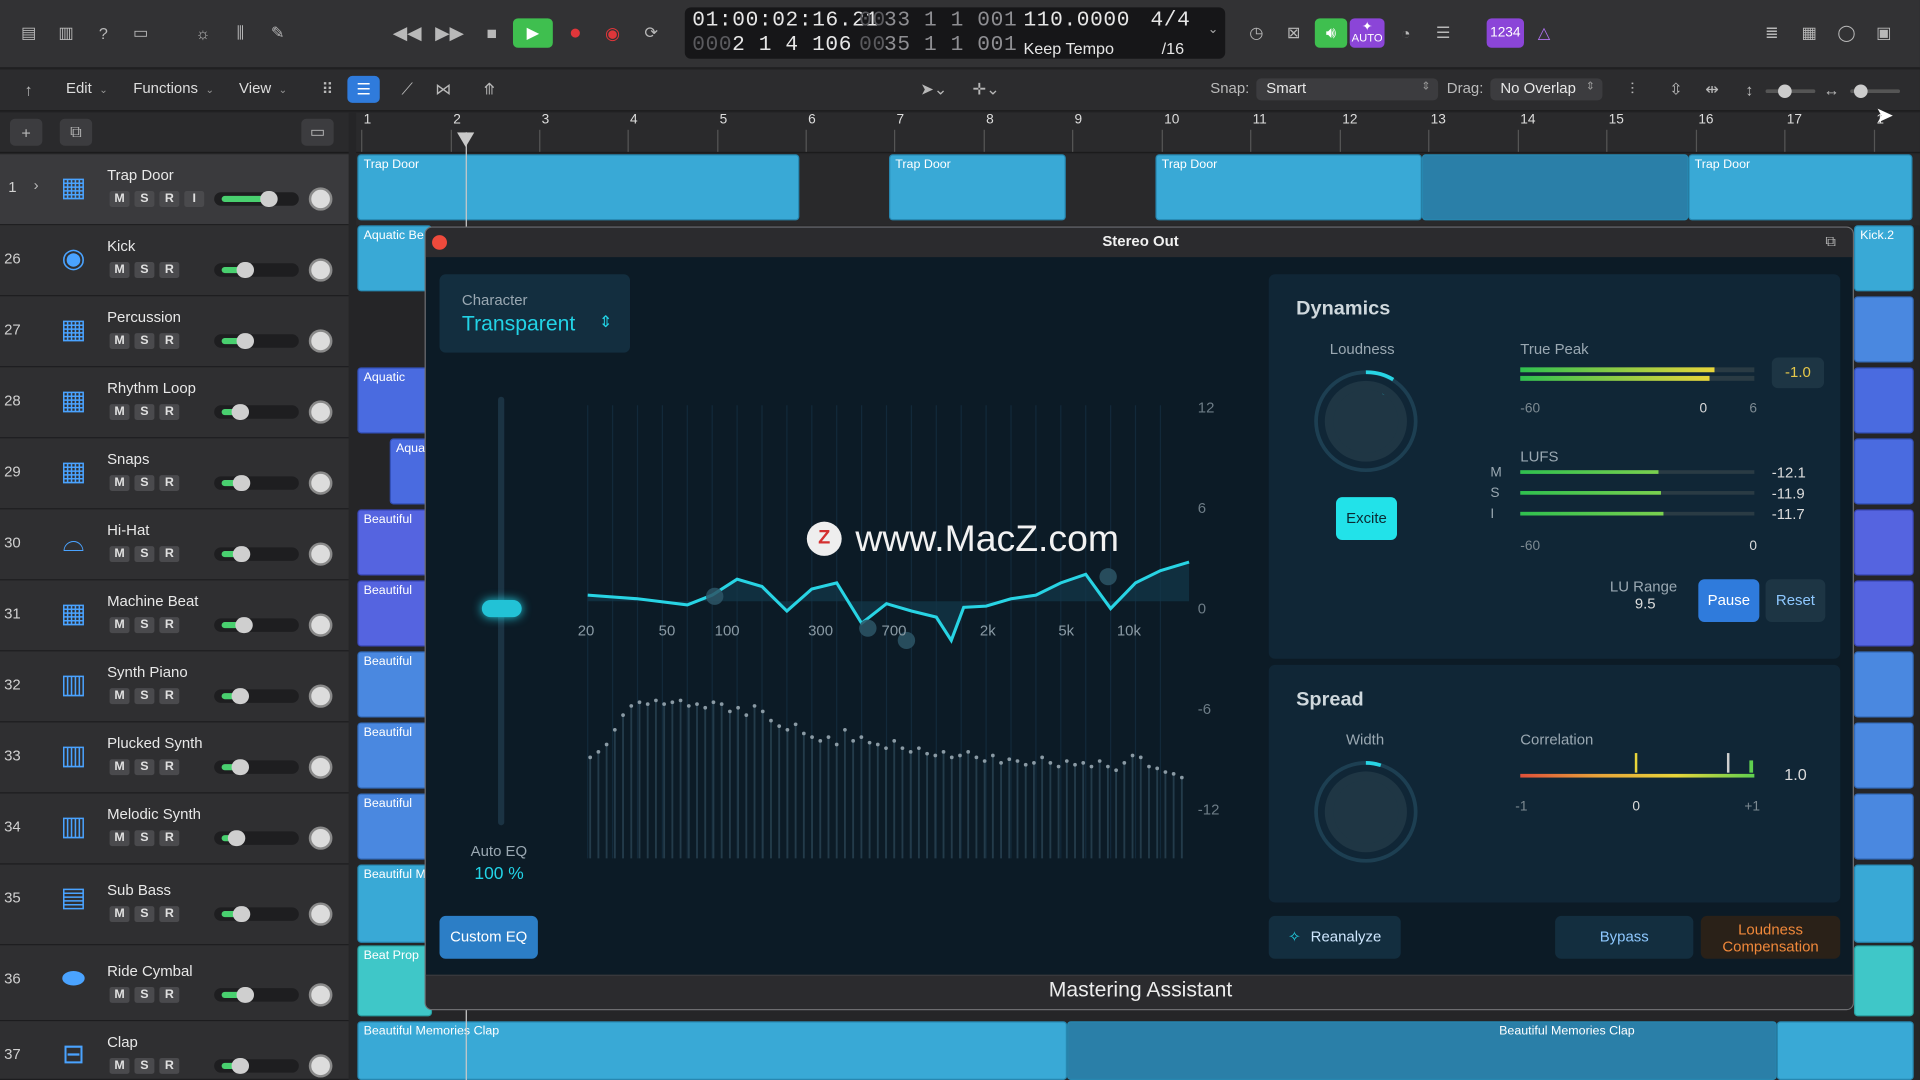 The width and height of the screenshot is (1920, 1080). What do you see at coordinates (1138, 133) in the screenshot?
I see `bar-ruler: 1 2 3 4 5 6 7 8 9 10 11 12 13 14 15 16 17 1` at bounding box center [1138, 133].